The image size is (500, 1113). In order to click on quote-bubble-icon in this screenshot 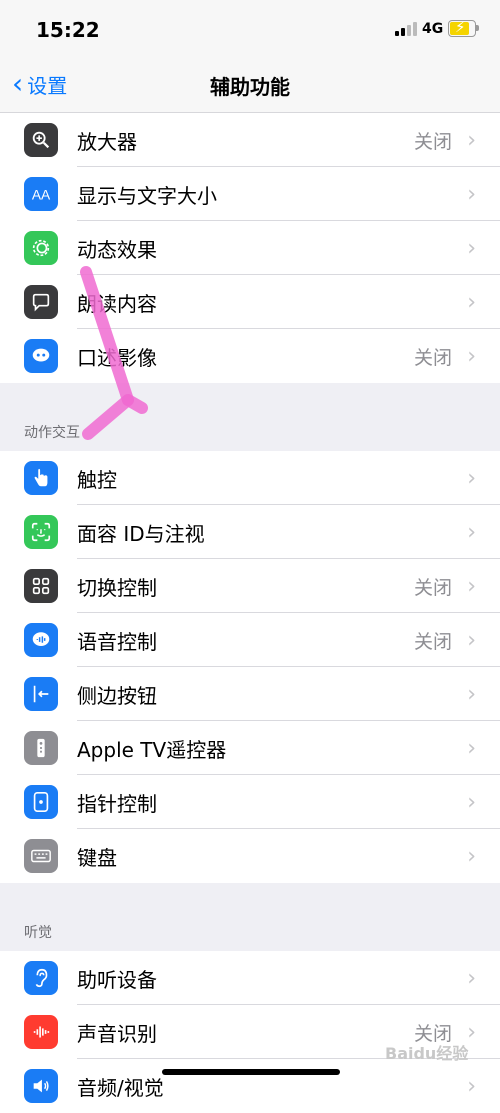, I will do `click(41, 356)`.